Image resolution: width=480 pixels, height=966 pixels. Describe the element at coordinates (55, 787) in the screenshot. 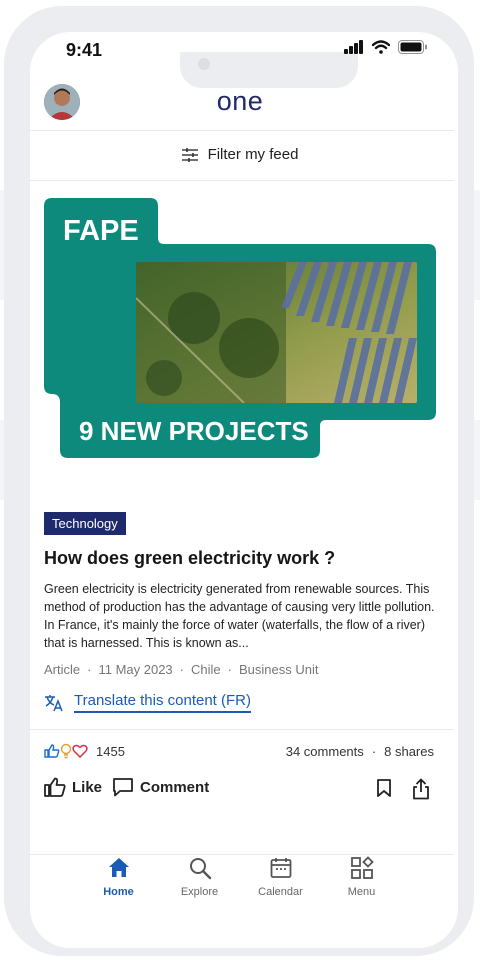

I see `thumbs-up-icon` at that location.